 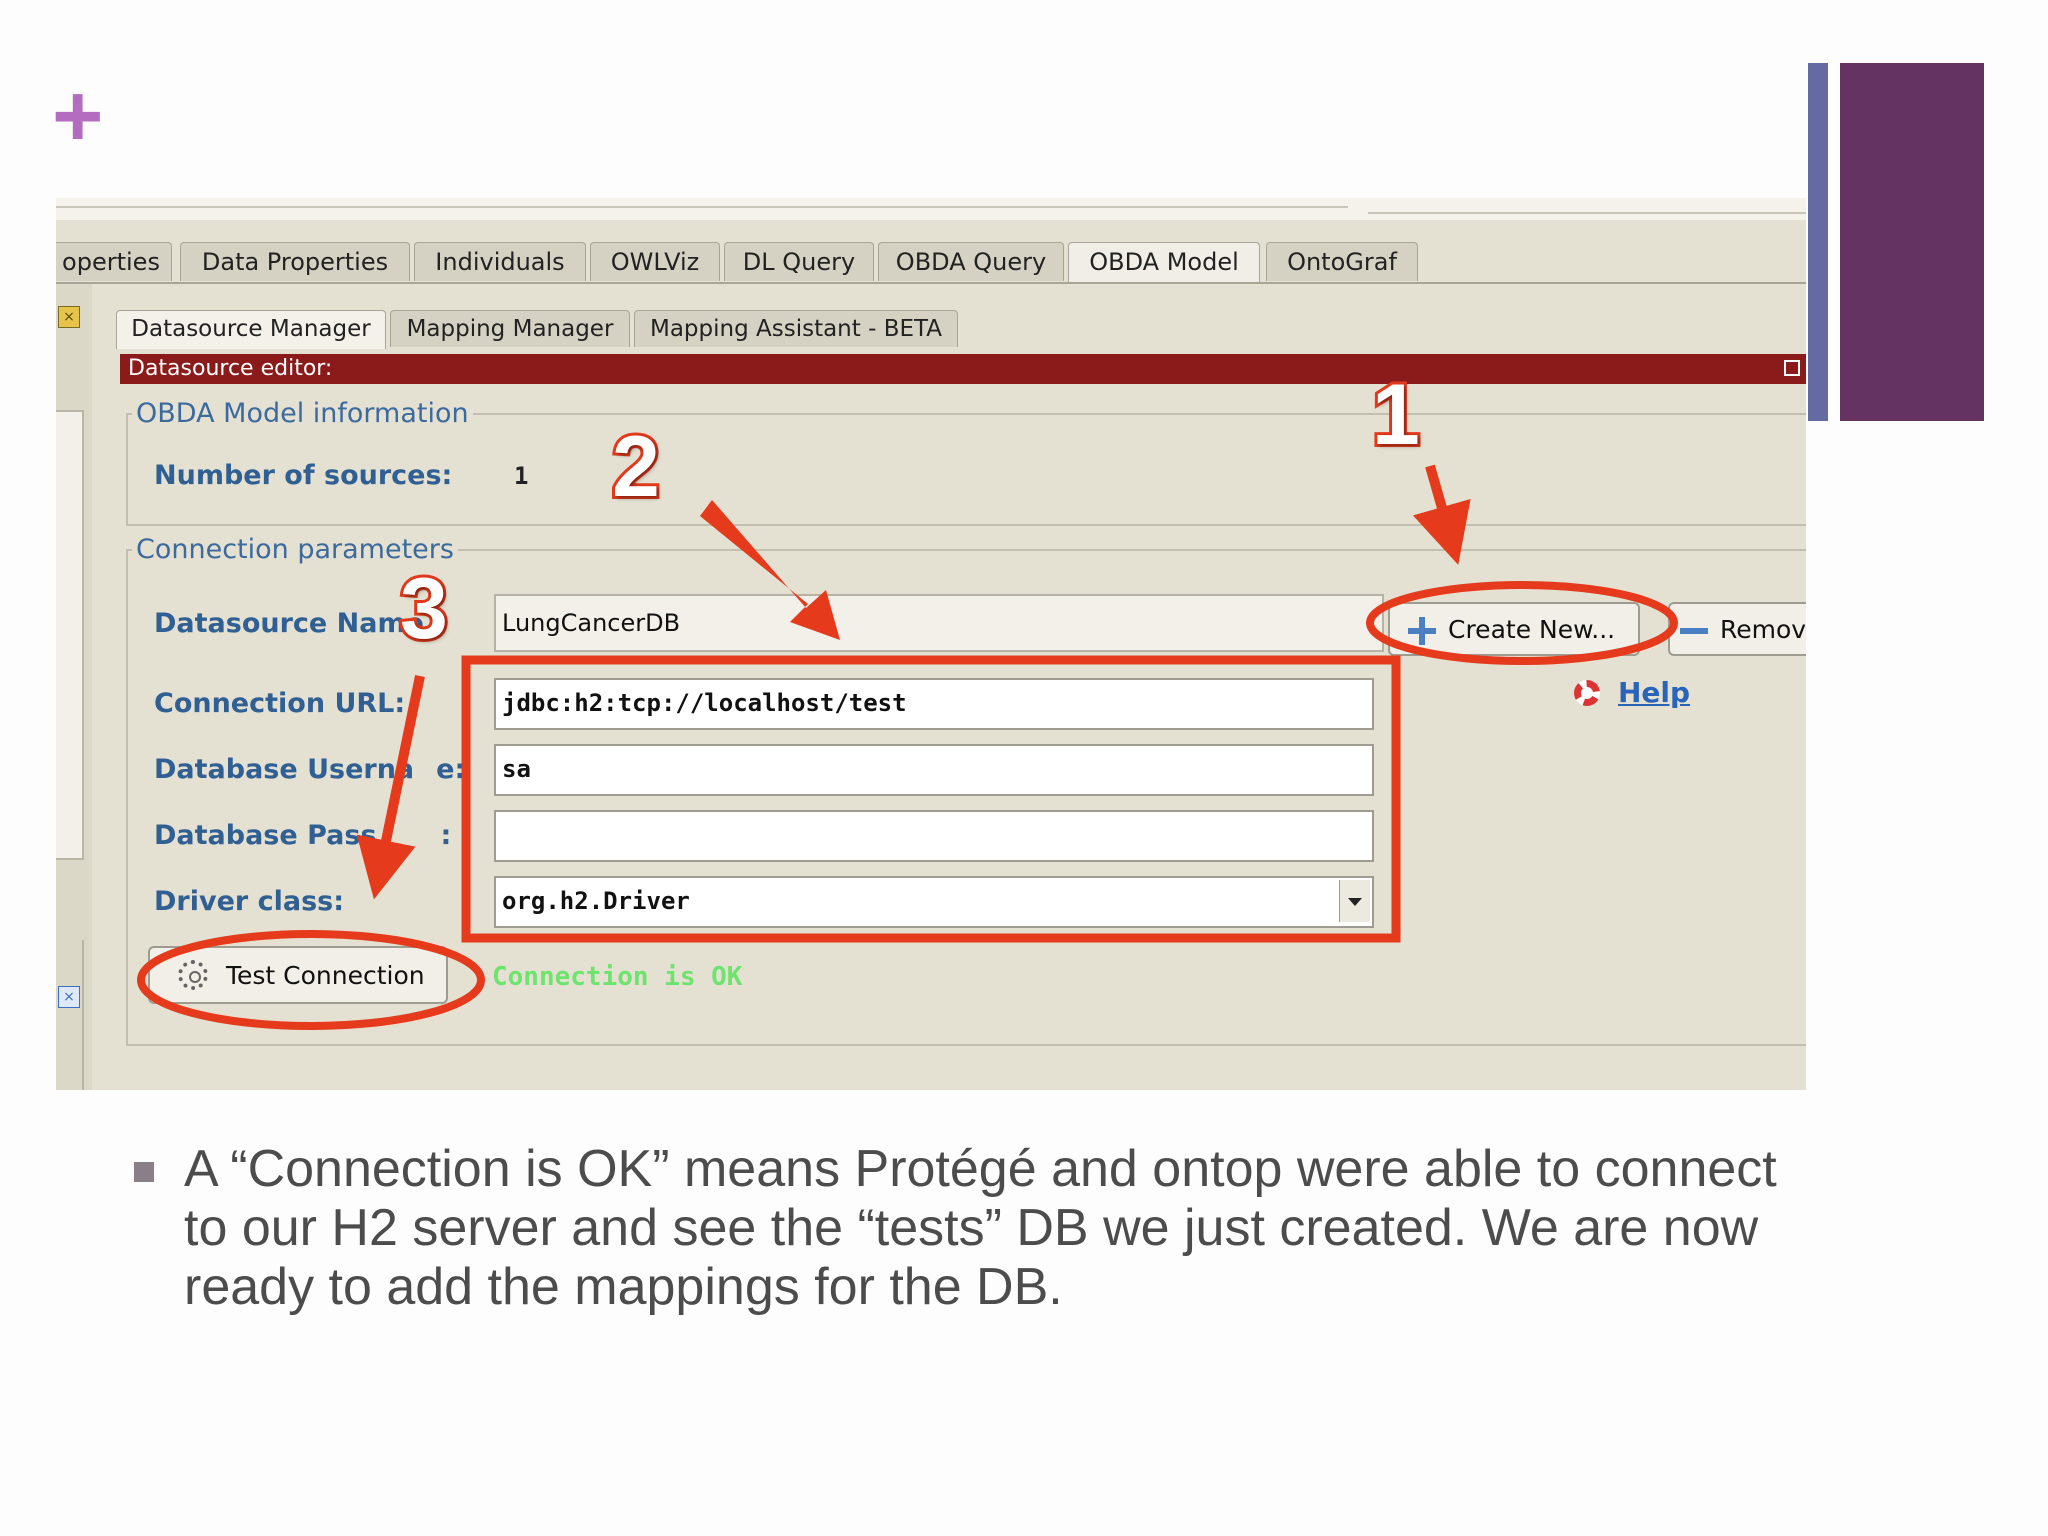 What do you see at coordinates (1354, 901) in the screenshot?
I see `chevron-down-icon` at bounding box center [1354, 901].